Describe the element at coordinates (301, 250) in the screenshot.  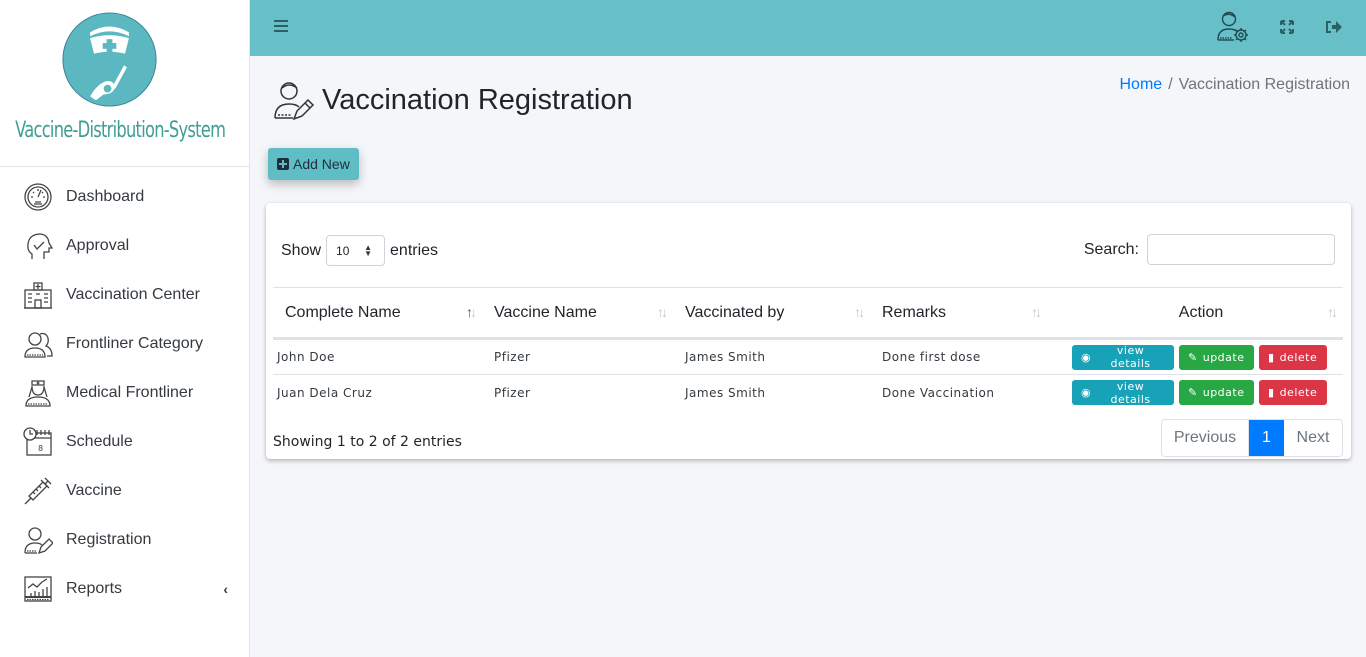
I see `show-label: Show` at that location.